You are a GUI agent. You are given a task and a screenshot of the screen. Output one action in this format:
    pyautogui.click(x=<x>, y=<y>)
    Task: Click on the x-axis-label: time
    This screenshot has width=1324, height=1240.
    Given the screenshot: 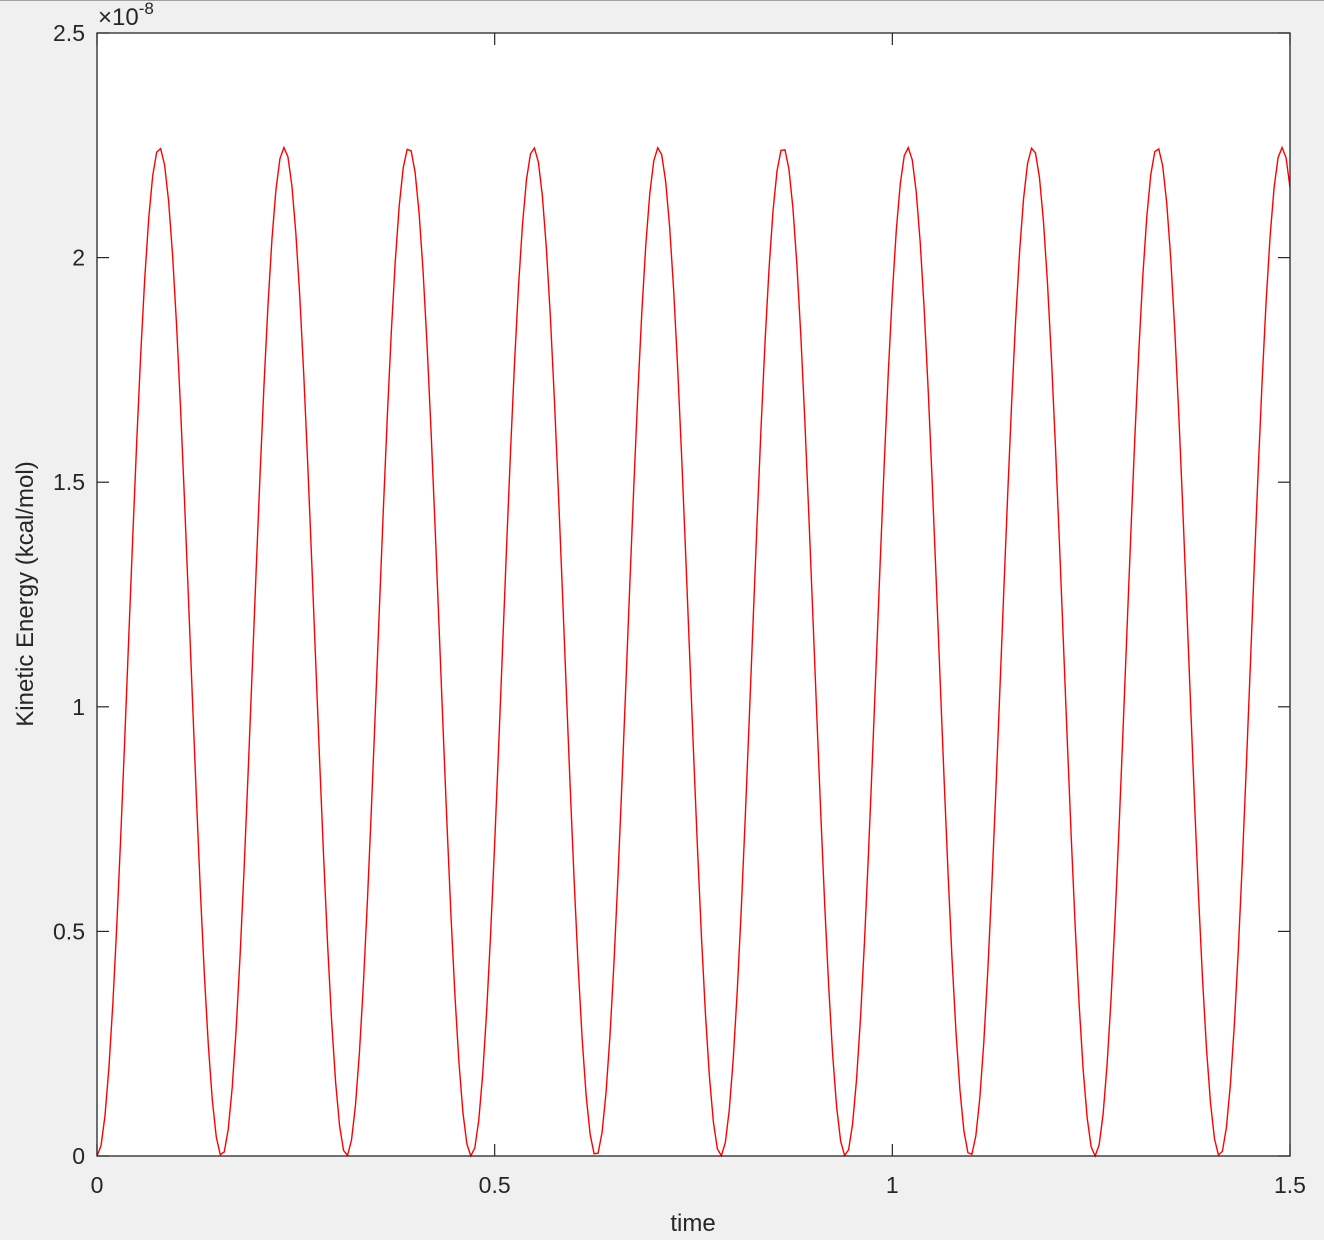 What is the action you would take?
    pyautogui.click(x=692, y=1223)
    